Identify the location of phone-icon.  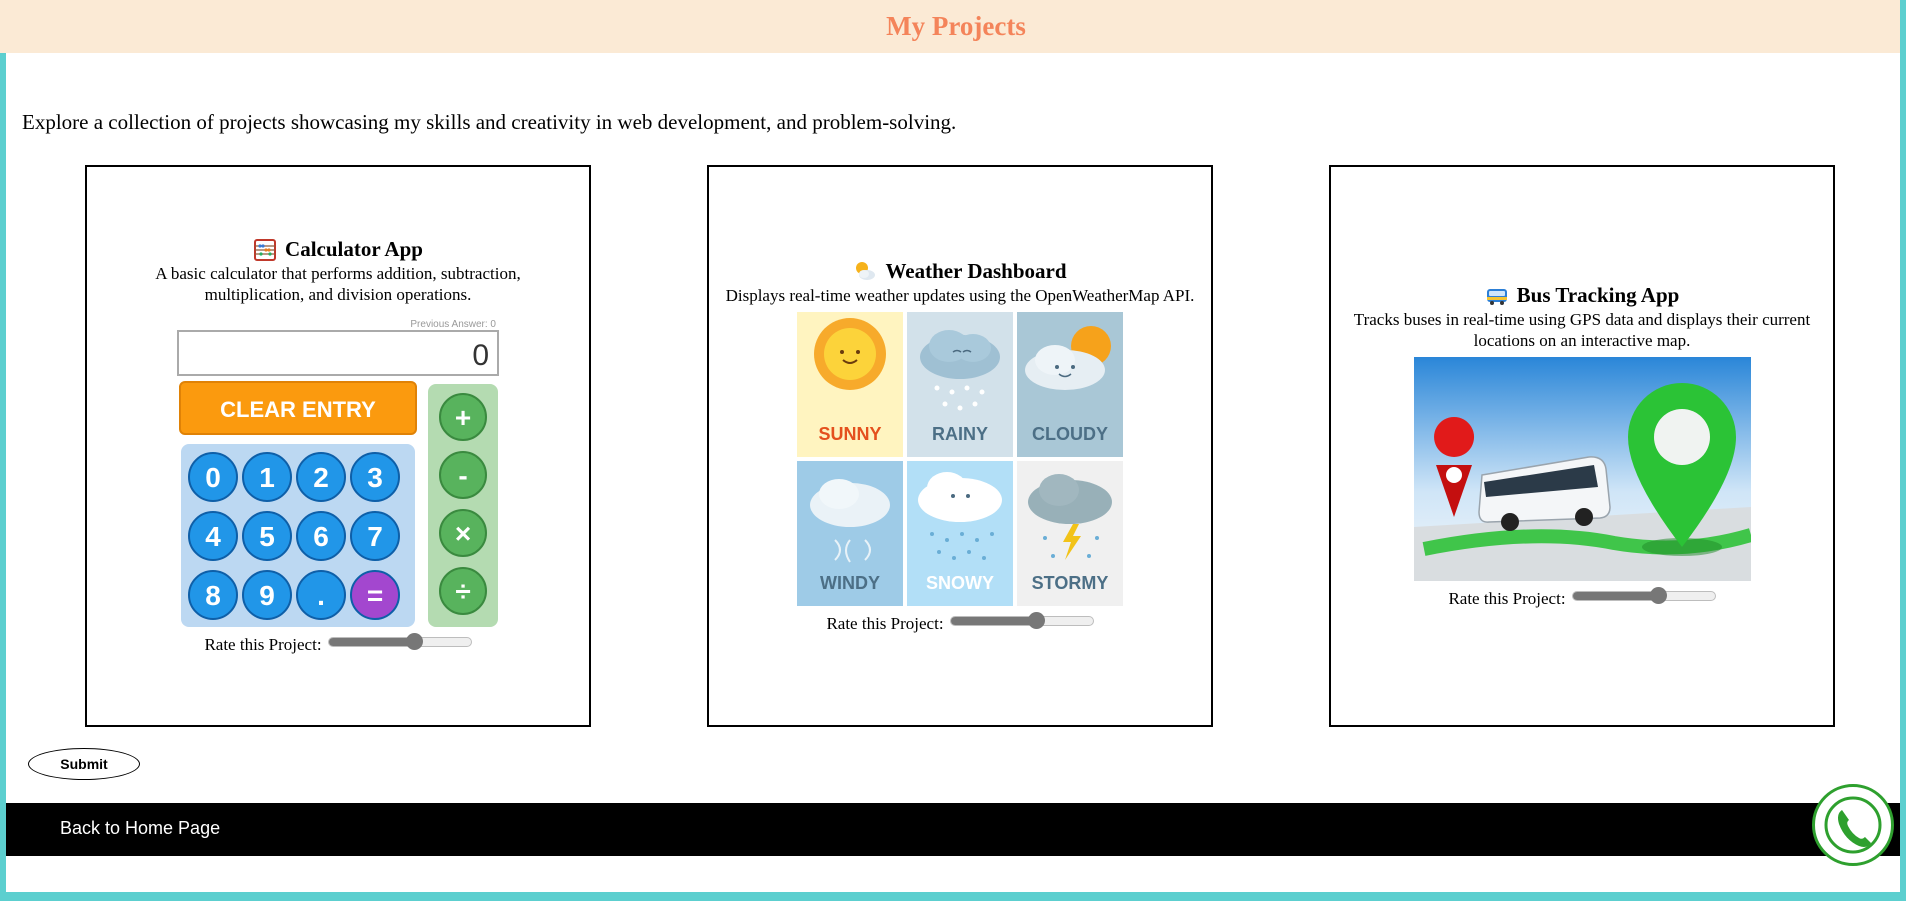
(1853, 825).